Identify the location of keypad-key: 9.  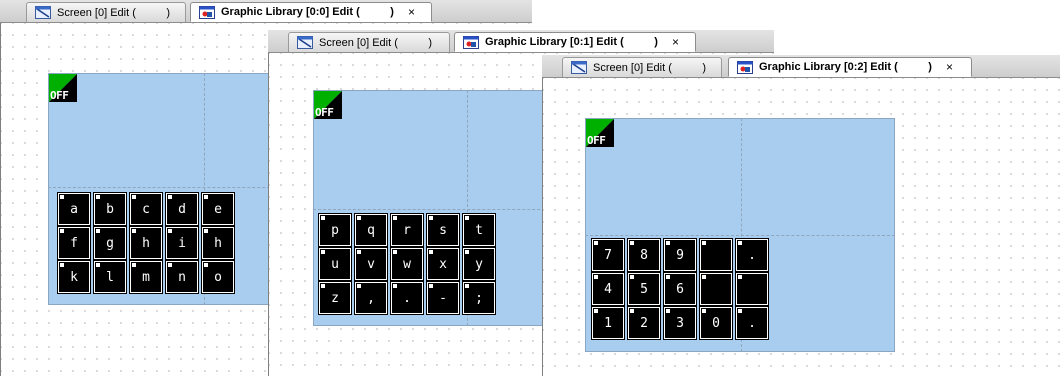
(680, 255).